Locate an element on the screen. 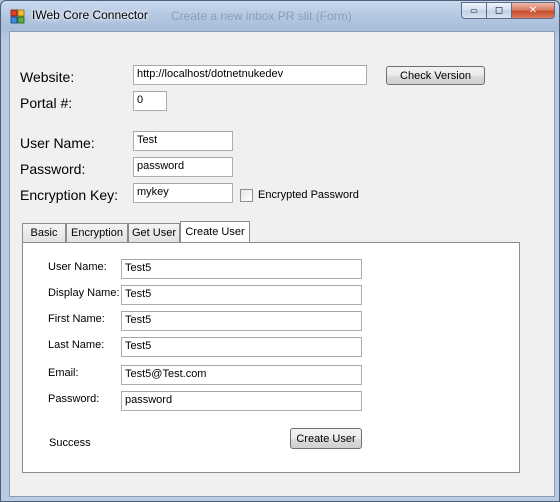  status-text: Success is located at coordinates (70, 443).